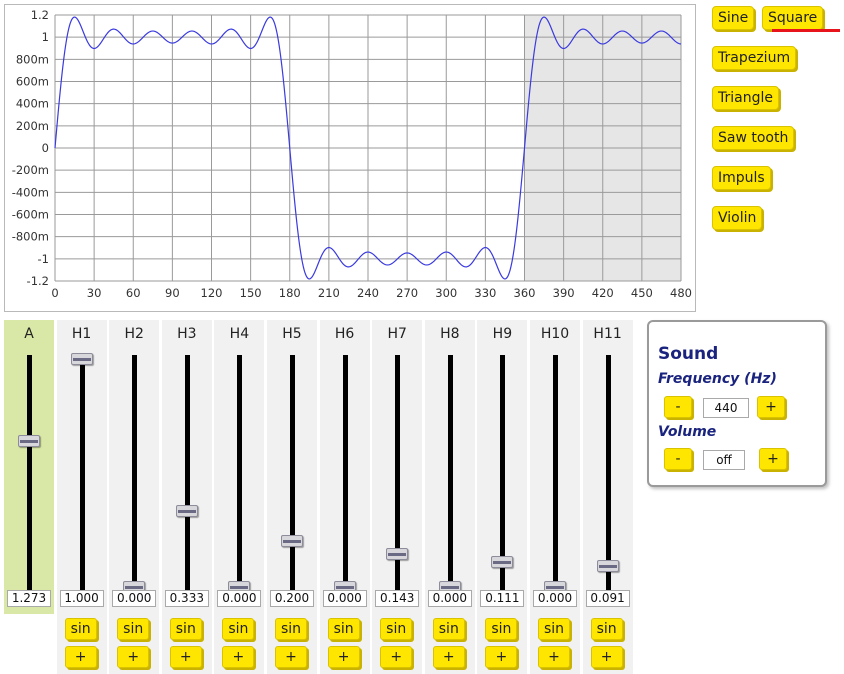  I want to click on harmonic-label: H8, so click(450, 334).